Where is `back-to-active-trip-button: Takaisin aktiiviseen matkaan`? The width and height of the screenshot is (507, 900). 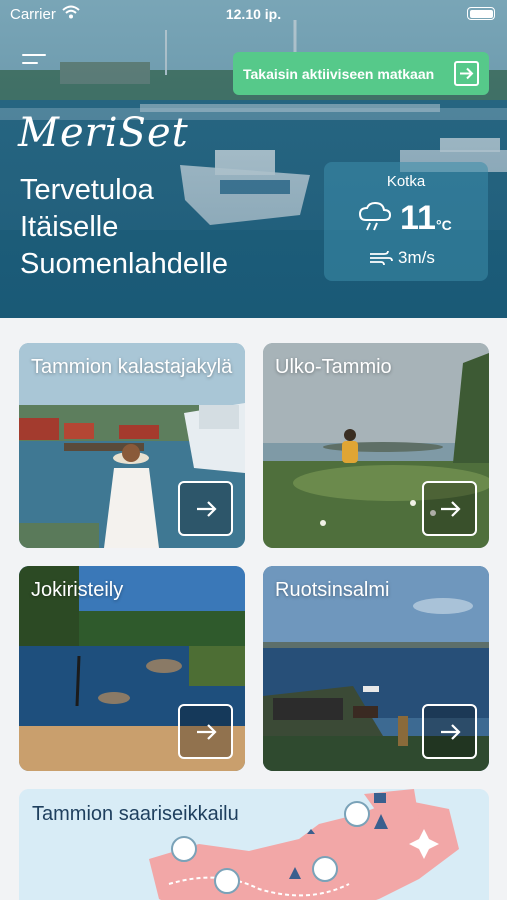
back-to-active-trip-button: Takaisin aktiiviseen matkaan is located at coordinates (361, 73).